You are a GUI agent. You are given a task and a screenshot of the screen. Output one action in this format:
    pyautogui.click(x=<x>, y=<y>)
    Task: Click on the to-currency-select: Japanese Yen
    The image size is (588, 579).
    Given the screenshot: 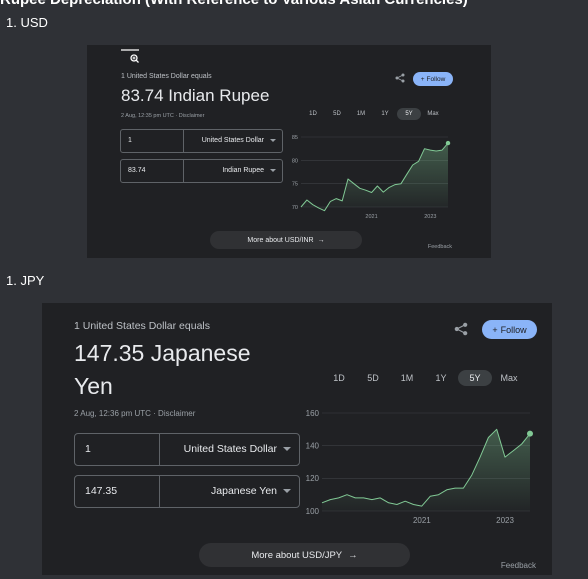 What is the action you would take?
    pyautogui.click(x=244, y=491)
    